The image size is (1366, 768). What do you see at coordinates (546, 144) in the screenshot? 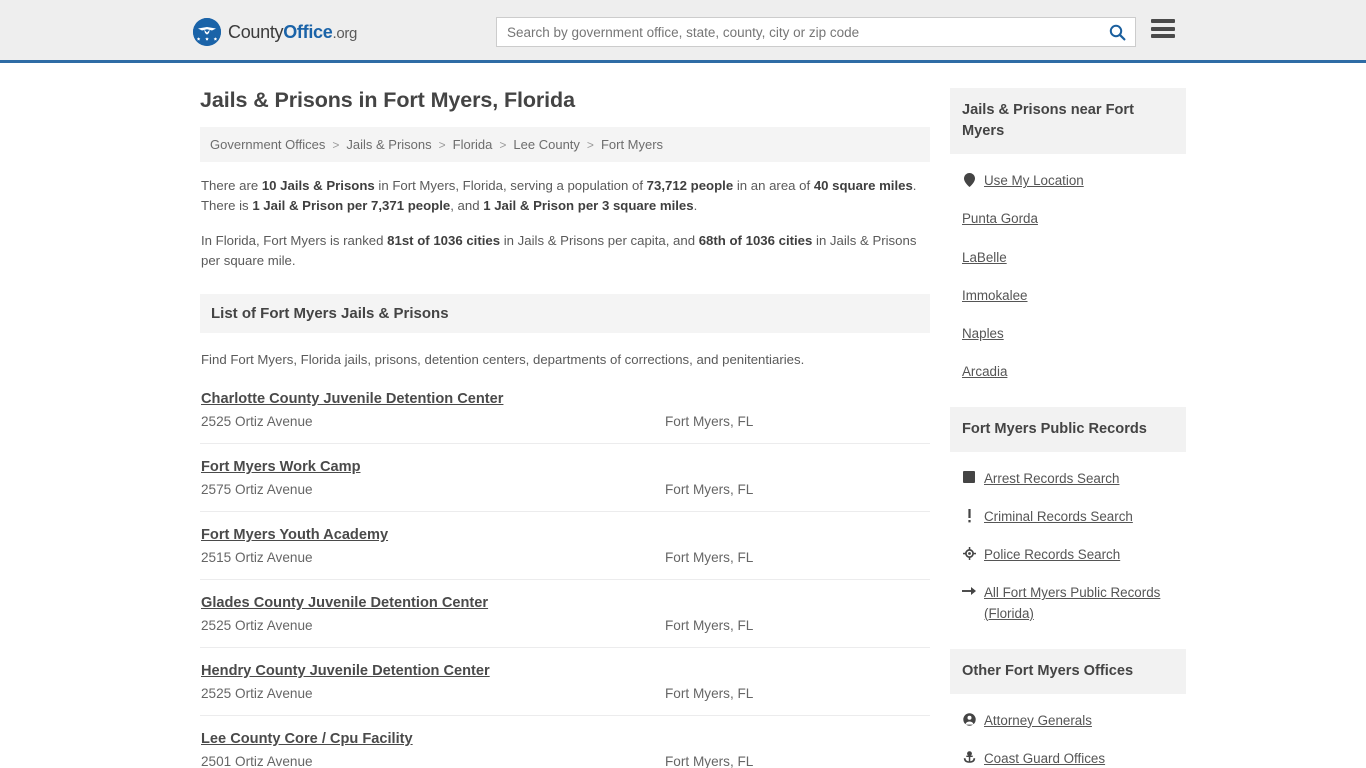
I see `breadcrumb-item-lee-county: Lee County` at bounding box center [546, 144].